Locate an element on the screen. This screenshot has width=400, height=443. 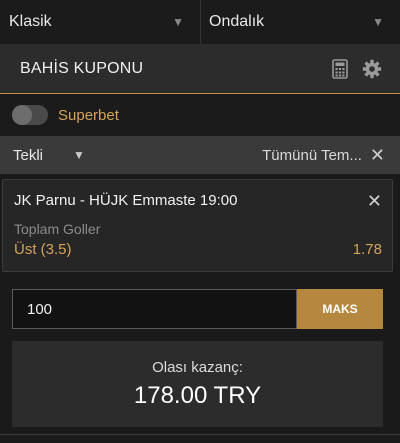
superbet-toggle is located at coordinates (30, 115).